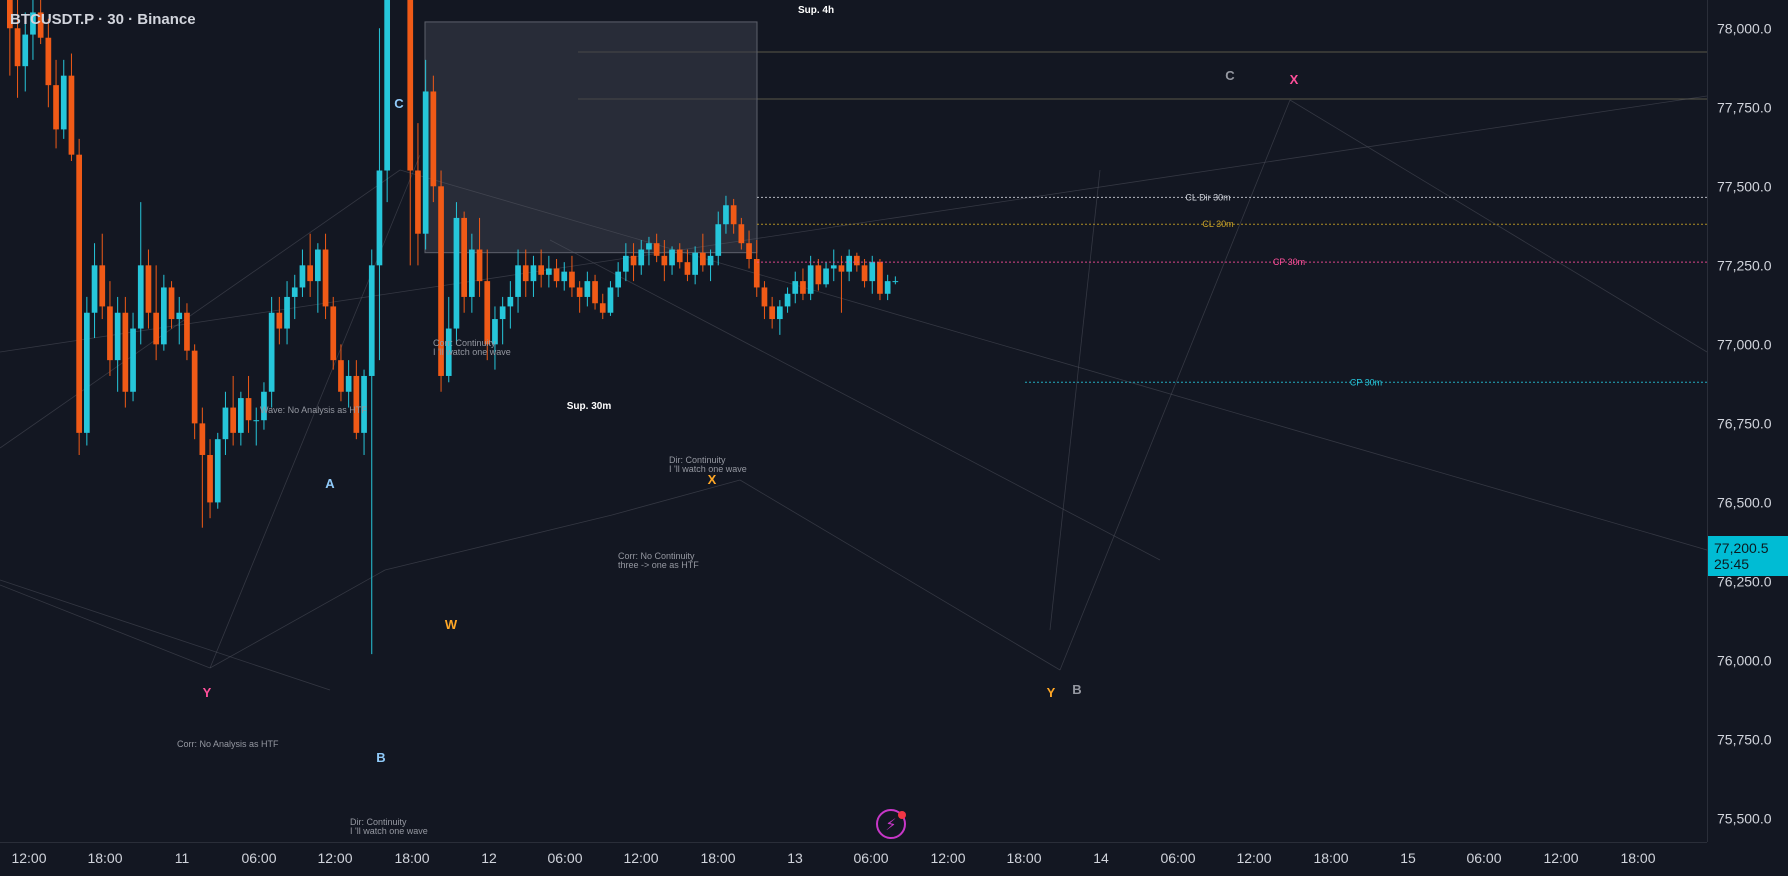 The image size is (1788, 876). What do you see at coordinates (902, 815) in the screenshot?
I see `notification-dot` at bounding box center [902, 815].